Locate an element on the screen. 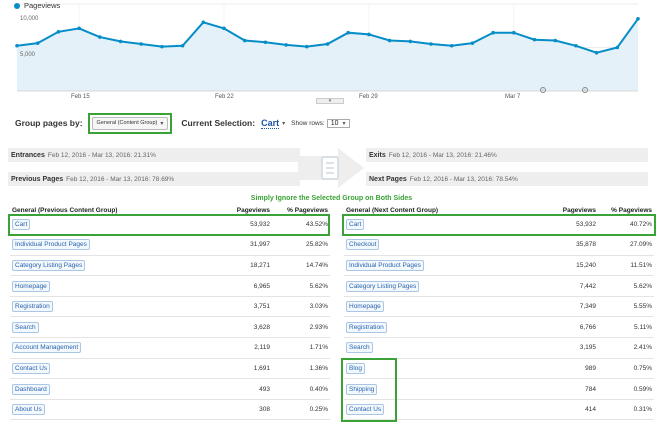 This screenshot has height=428, width=663. chart-legend: Pageviews is located at coordinates (37, 5).